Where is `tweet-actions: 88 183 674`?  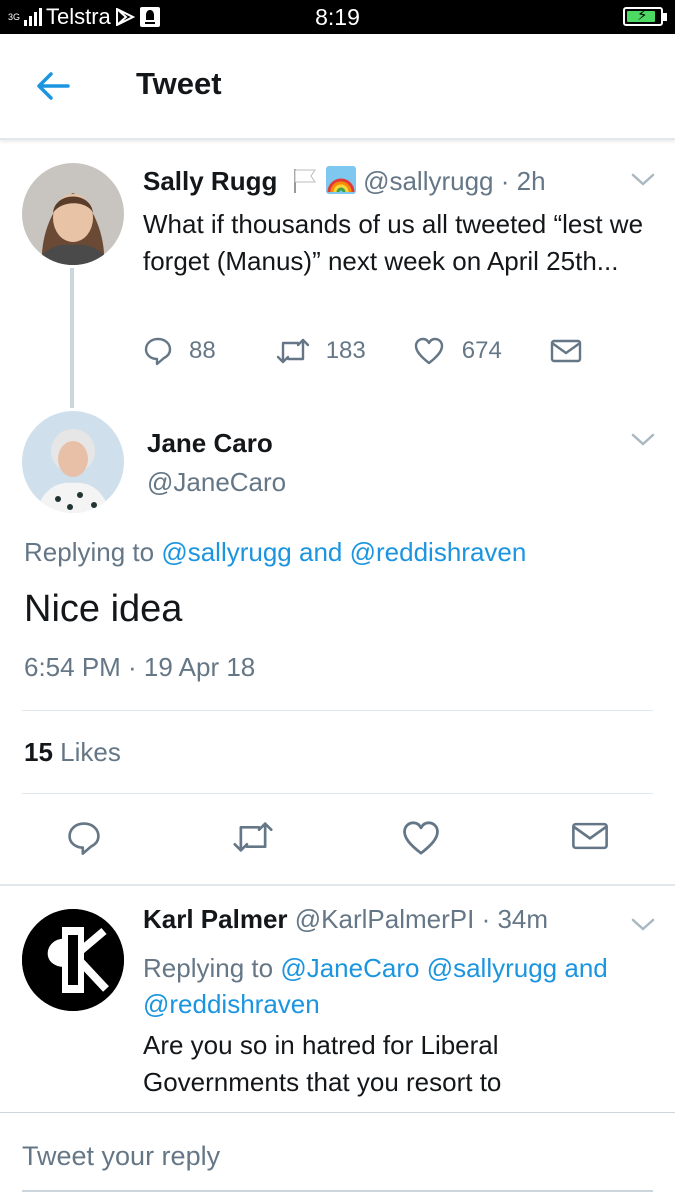 tweet-actions: 88 183 674 is located at coordinates (362, 351).